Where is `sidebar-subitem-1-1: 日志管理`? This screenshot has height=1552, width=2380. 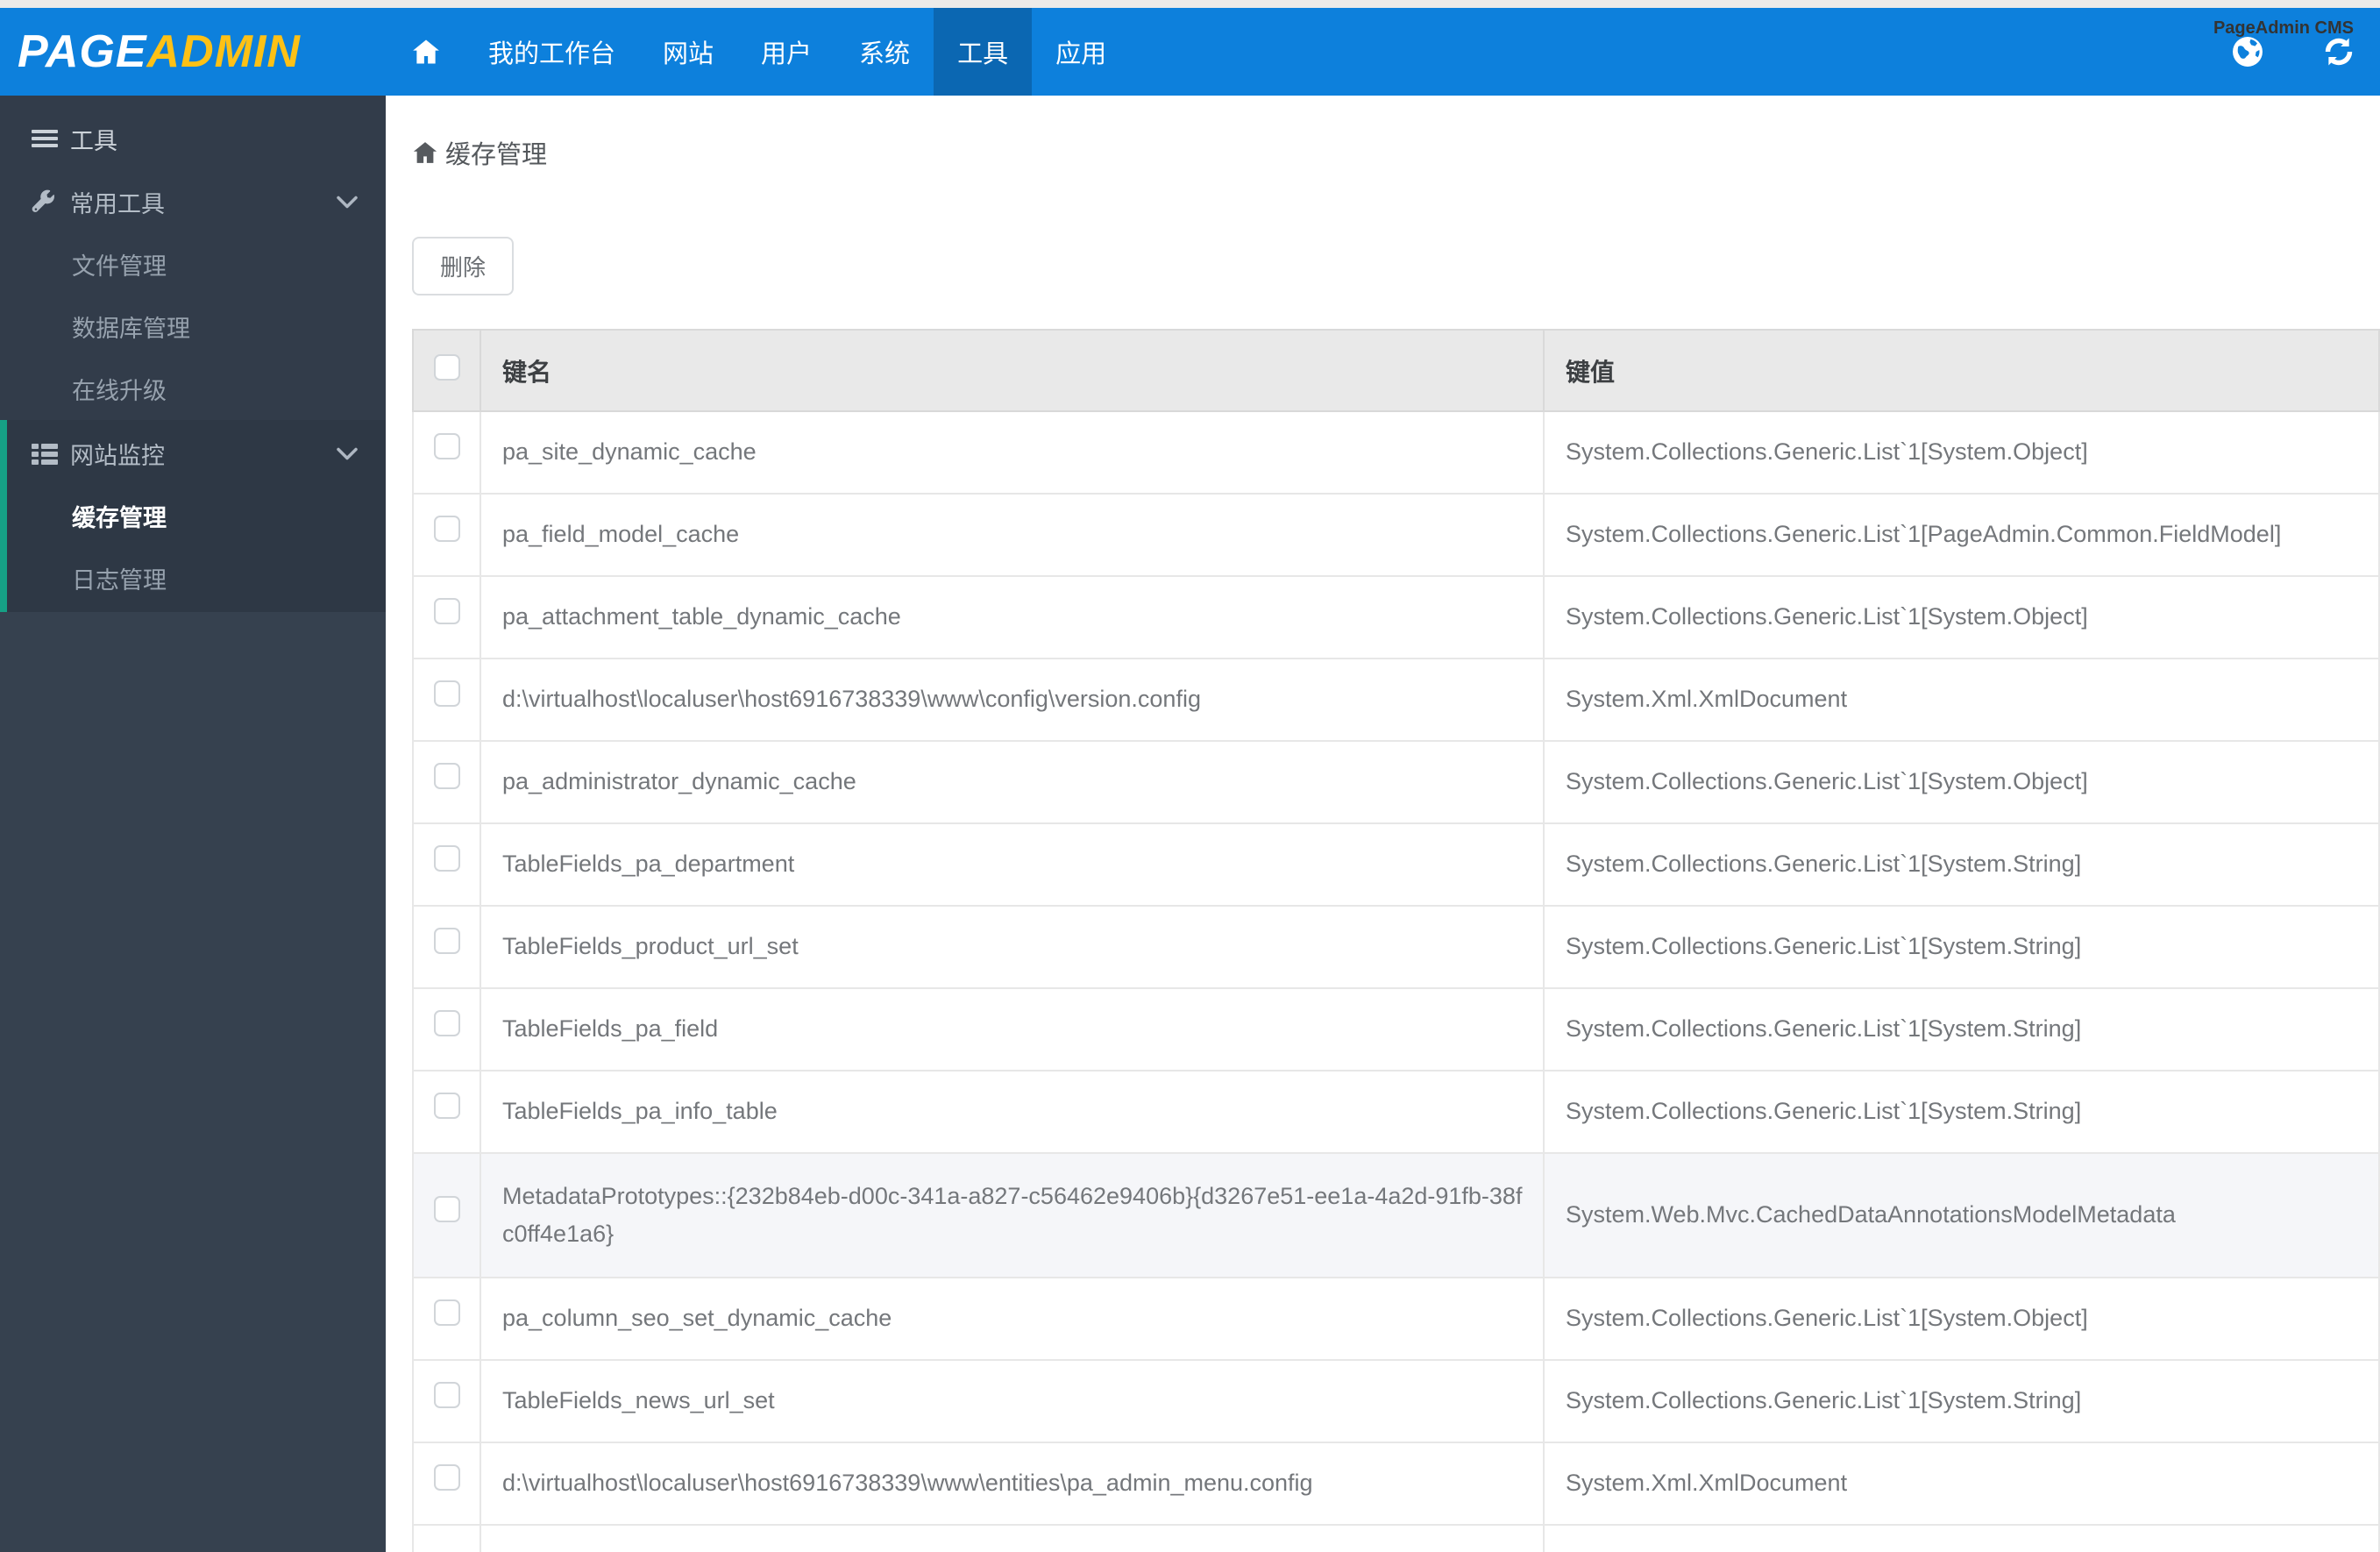
sidebar-subitem-1-1: 日志管理 is located at coordinates (196, 578).